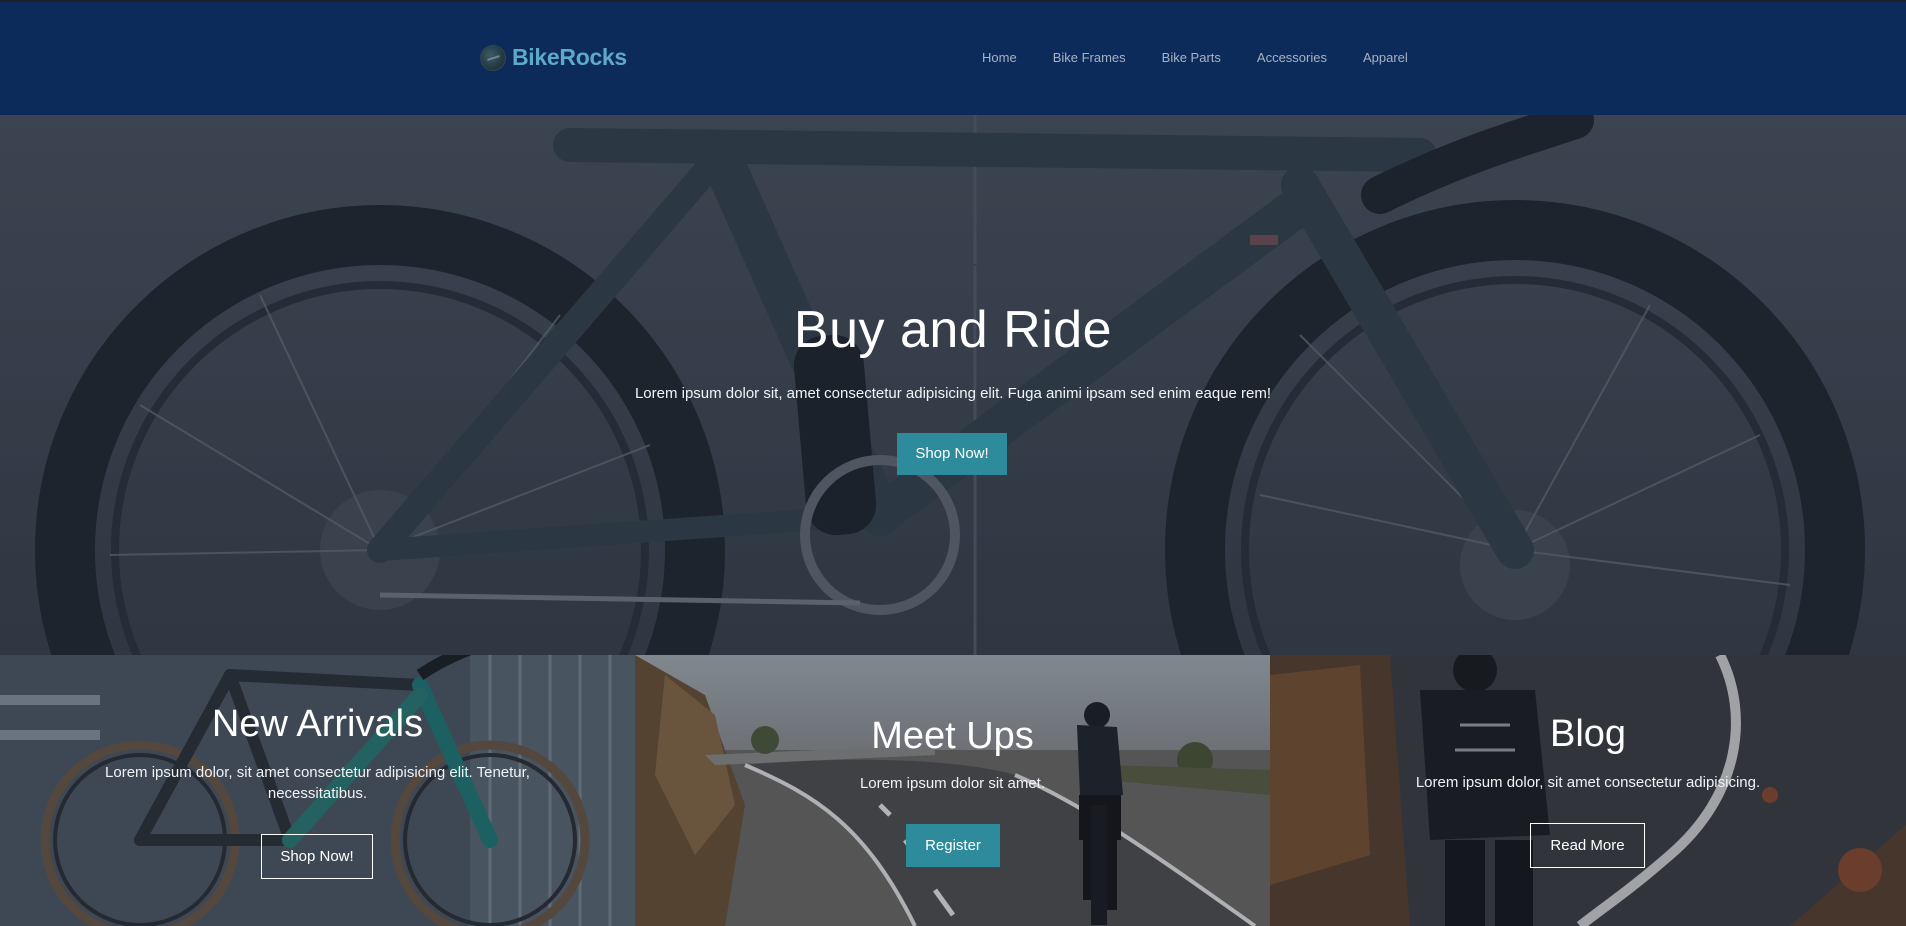 This screenshot has width=1906, height=926. I want to click on nav-item-apparel: Apparel, so click(1385, 57).